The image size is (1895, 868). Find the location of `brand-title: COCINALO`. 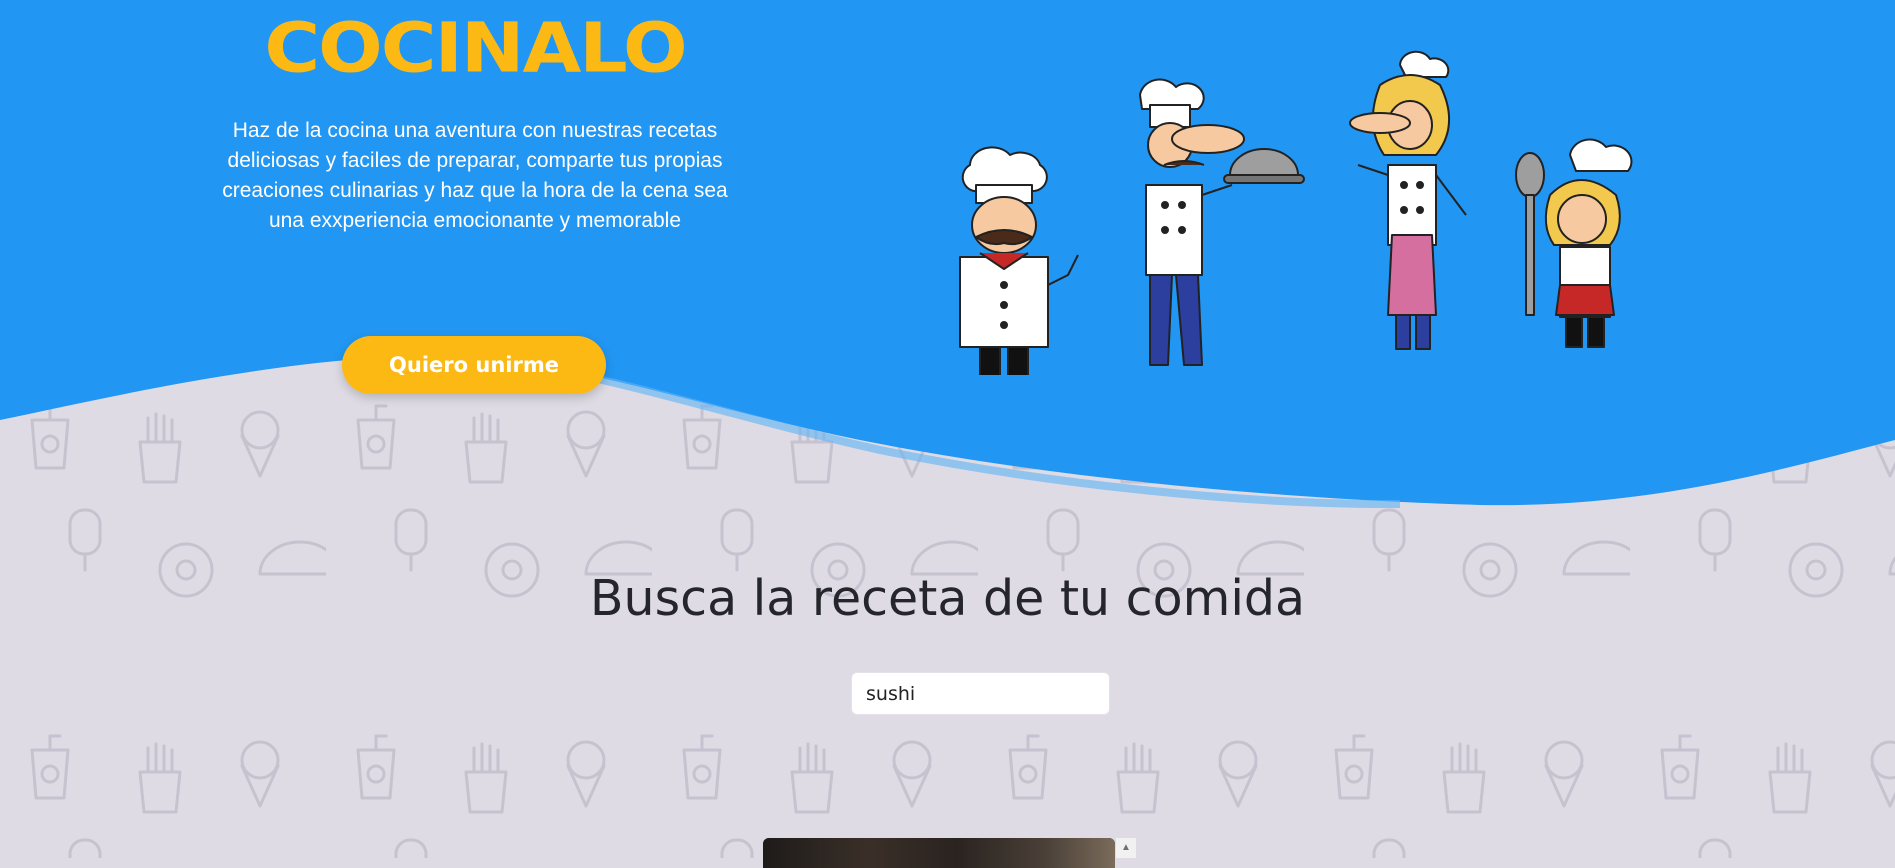

brand-title: COCINALO is located at coordinates (475, 47).